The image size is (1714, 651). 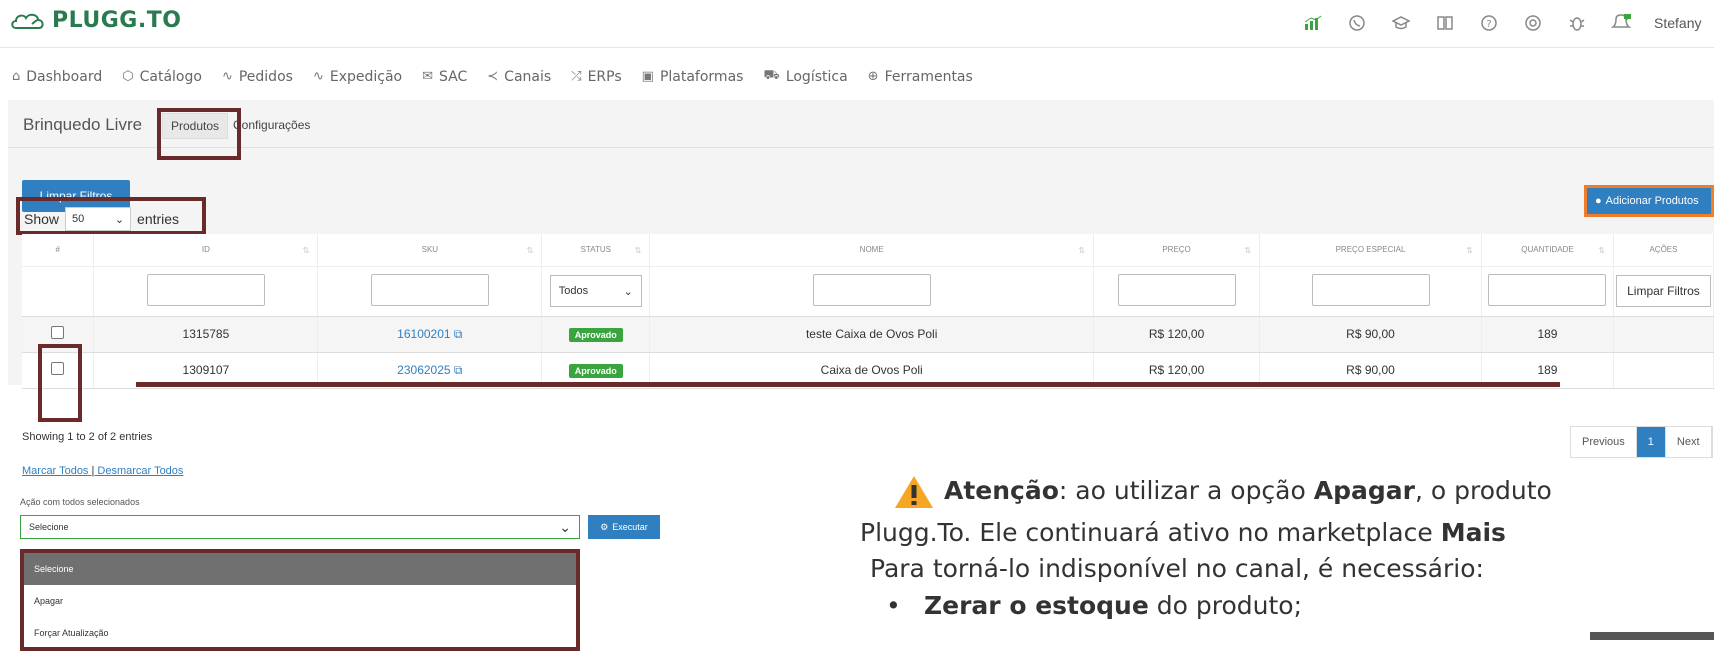 I want to click on graduation-icon, so click(x=1401, y=23).